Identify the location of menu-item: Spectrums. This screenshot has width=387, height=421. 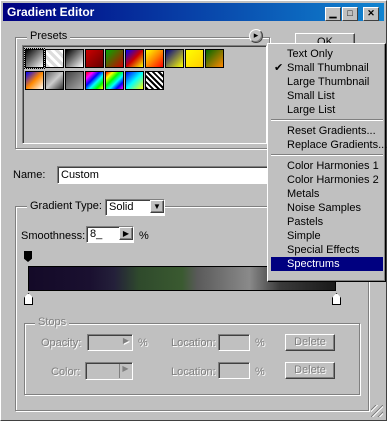
(327, 264).